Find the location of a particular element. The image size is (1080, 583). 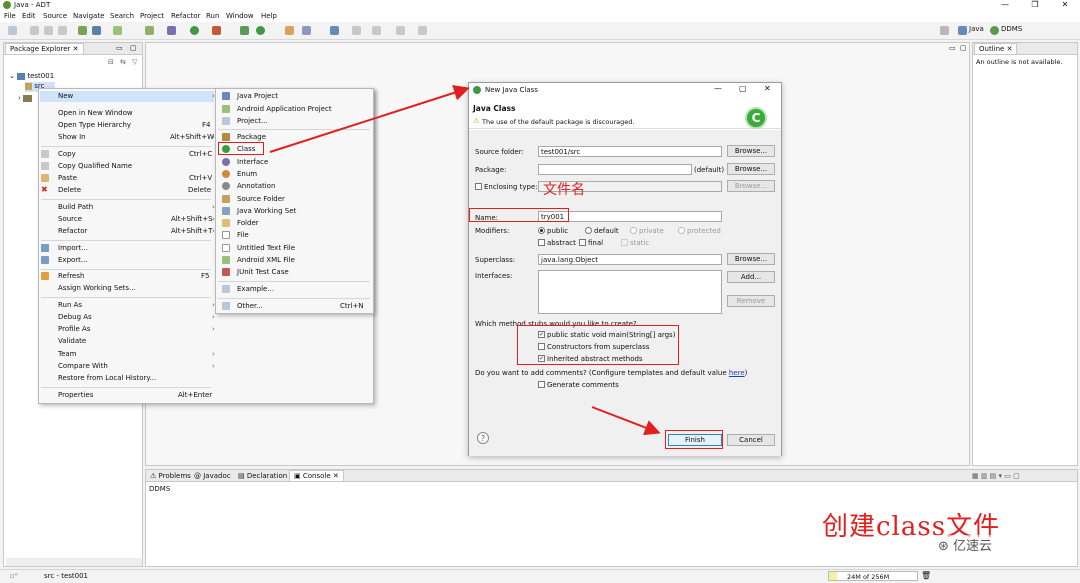

brand-watermark: ⊛ 亿速云 is located at coordinates (965, 544).